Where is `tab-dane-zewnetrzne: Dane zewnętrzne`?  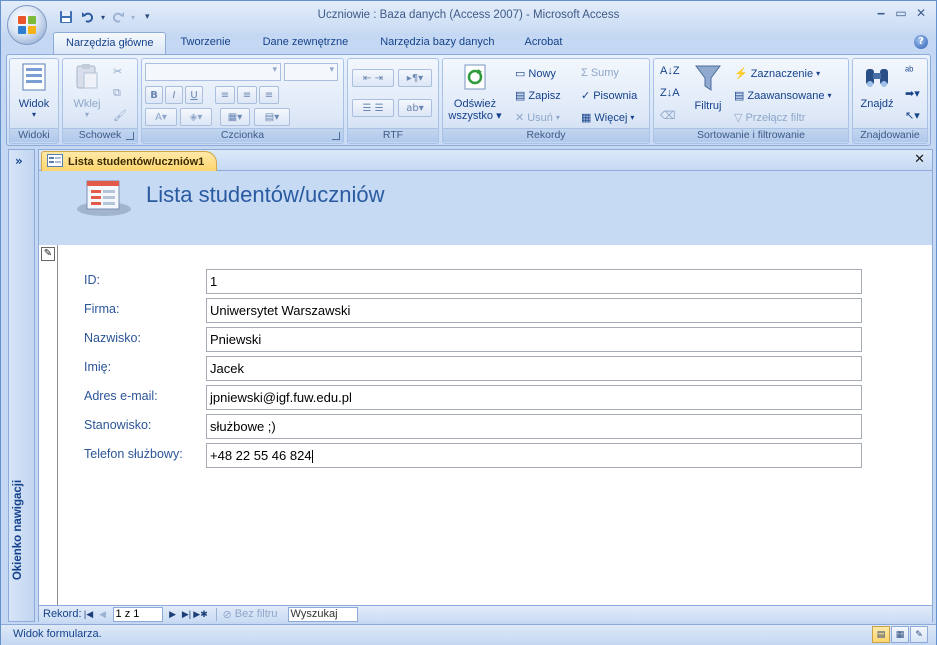 tab-dane-zewnetrzne: Dane zewnętrzne is located at coordinates (306, 43).